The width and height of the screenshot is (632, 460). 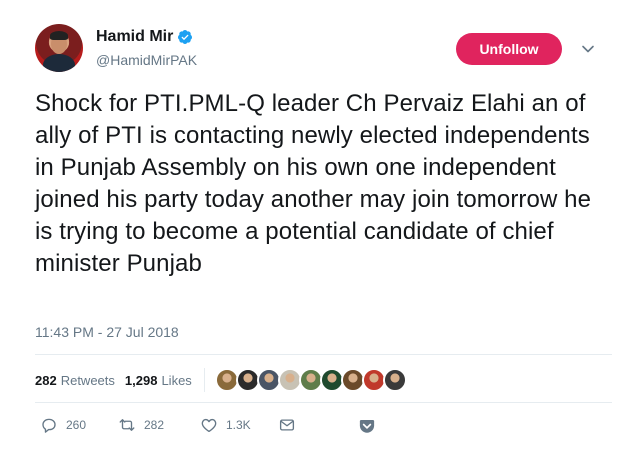 I want to click on tweet-actions: 260 282 1.3K, so click(x=210, y=426).